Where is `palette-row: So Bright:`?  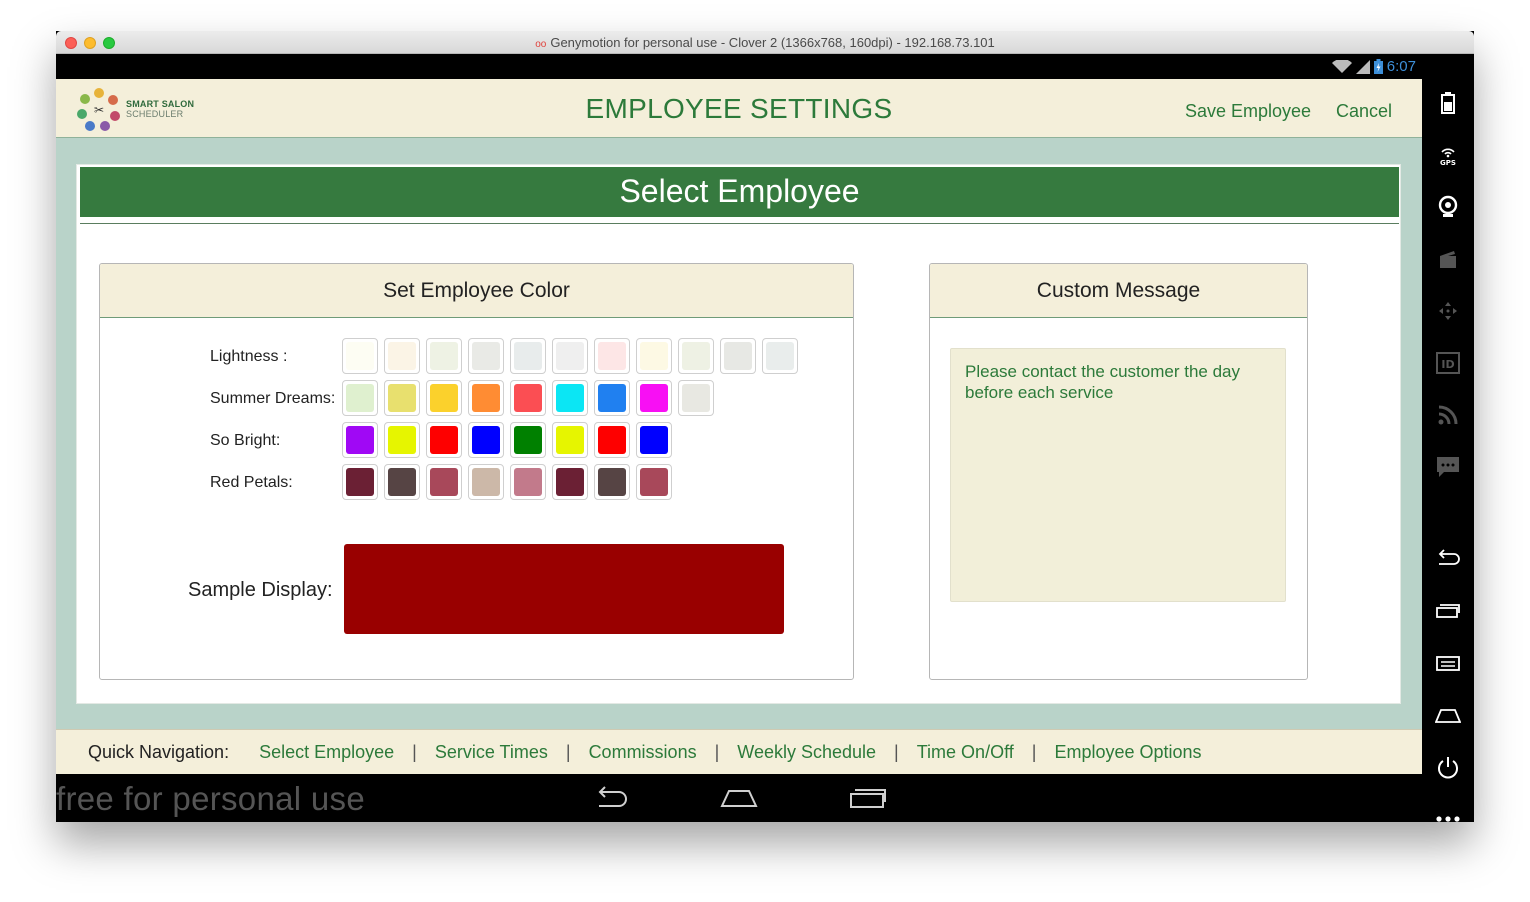 palette-row: So Bright: is located at coordinates (476, 441).